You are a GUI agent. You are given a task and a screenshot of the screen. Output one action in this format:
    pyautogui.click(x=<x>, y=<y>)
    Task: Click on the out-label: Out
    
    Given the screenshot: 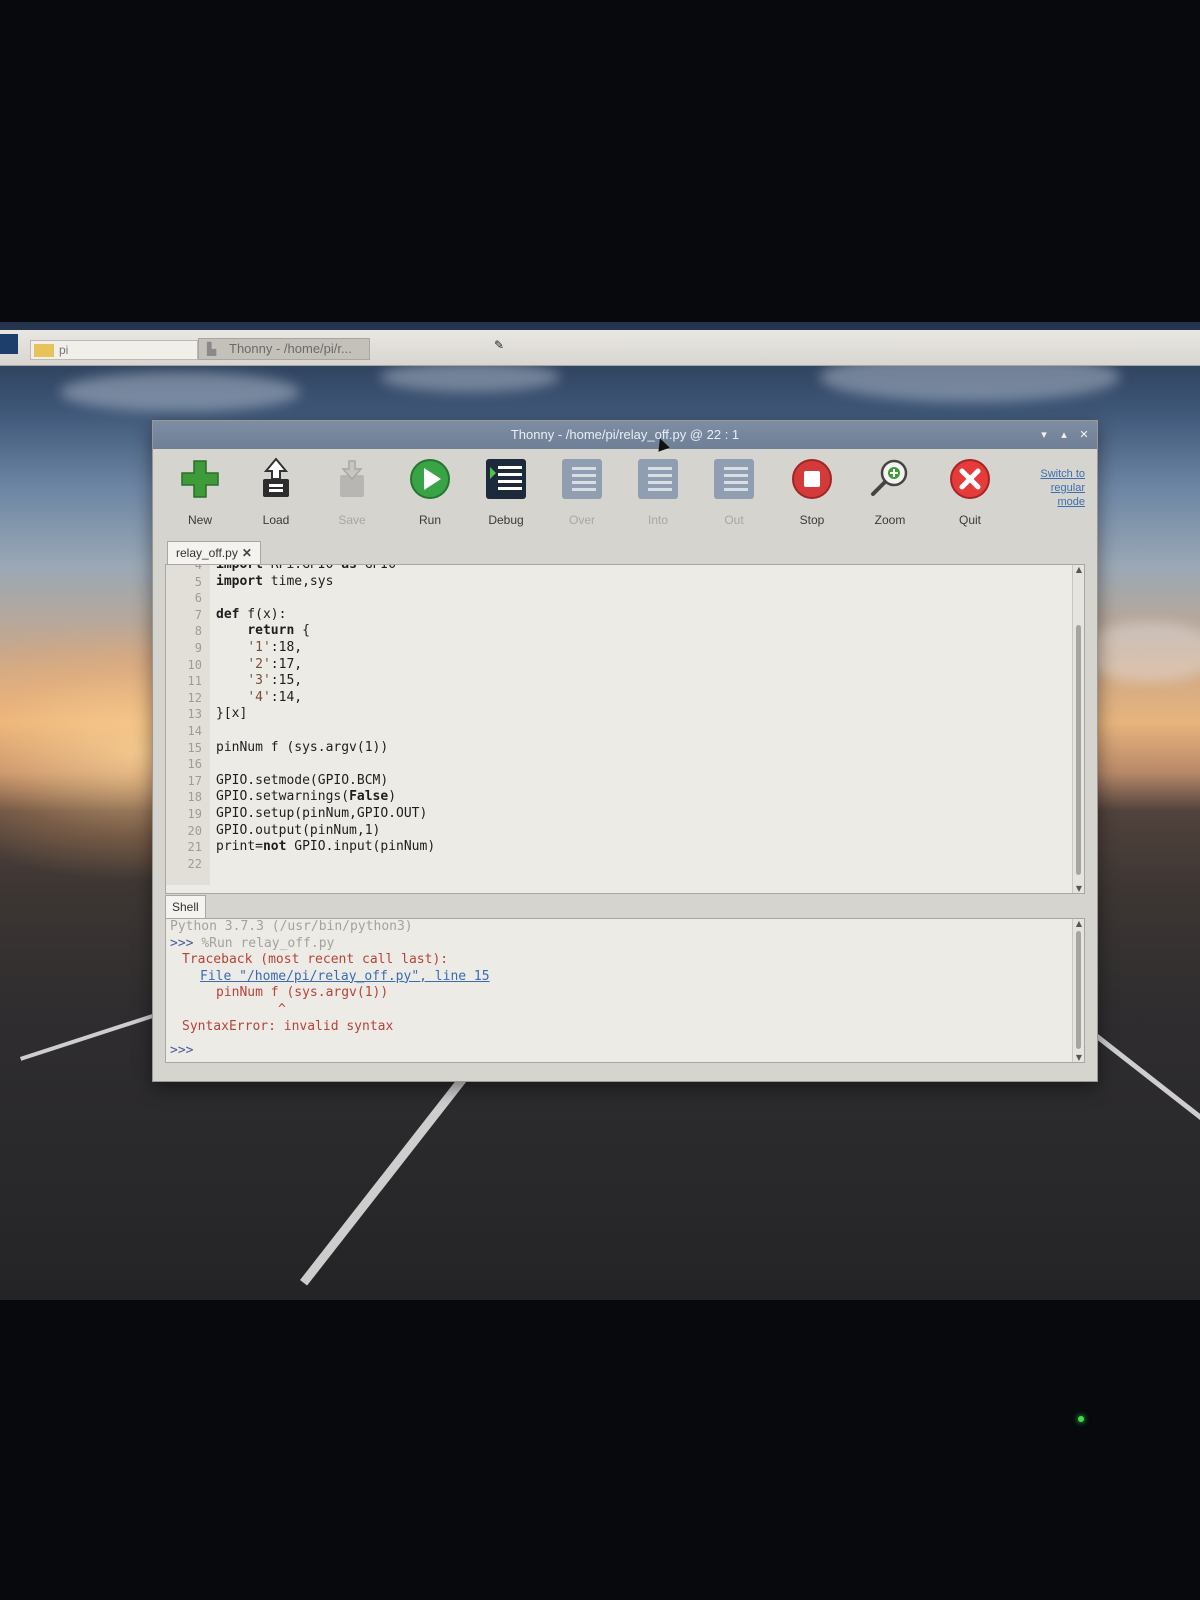 What is the action you would take?
    pyautogui.click(x=734, y=520)
    